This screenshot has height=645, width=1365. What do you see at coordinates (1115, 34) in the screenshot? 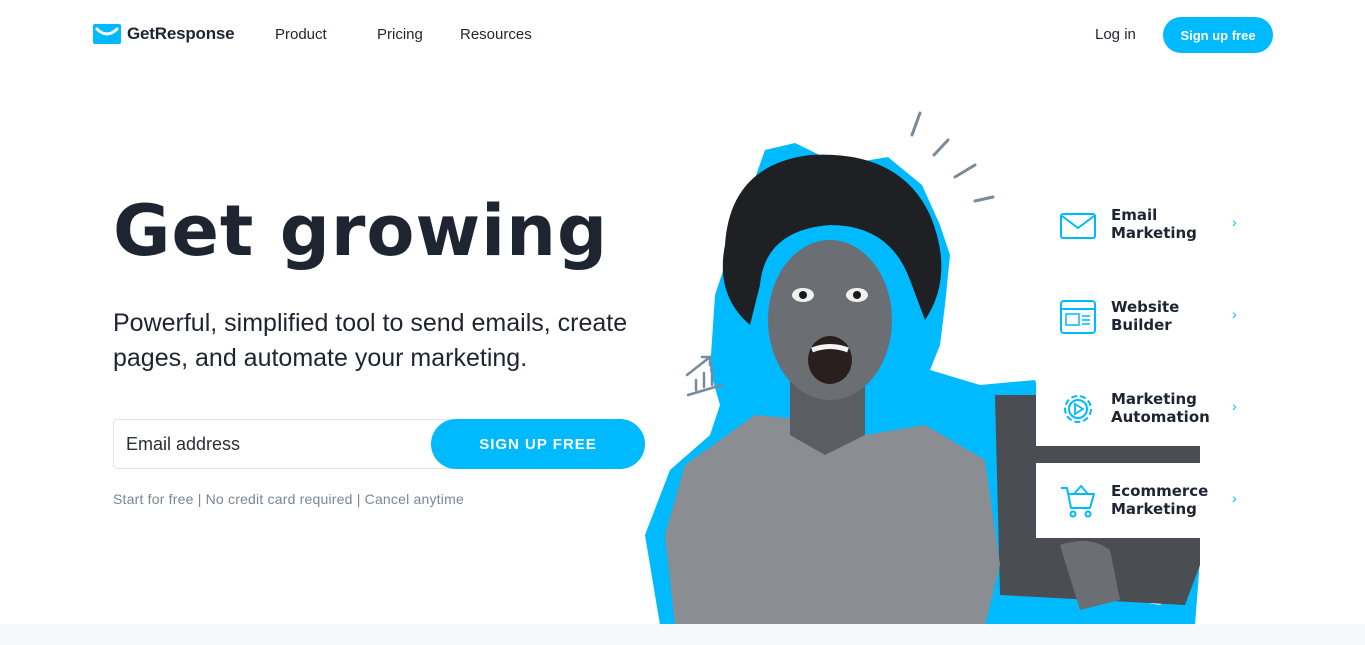
I see `login-link: Log in` at bounding box center [1115, 34].